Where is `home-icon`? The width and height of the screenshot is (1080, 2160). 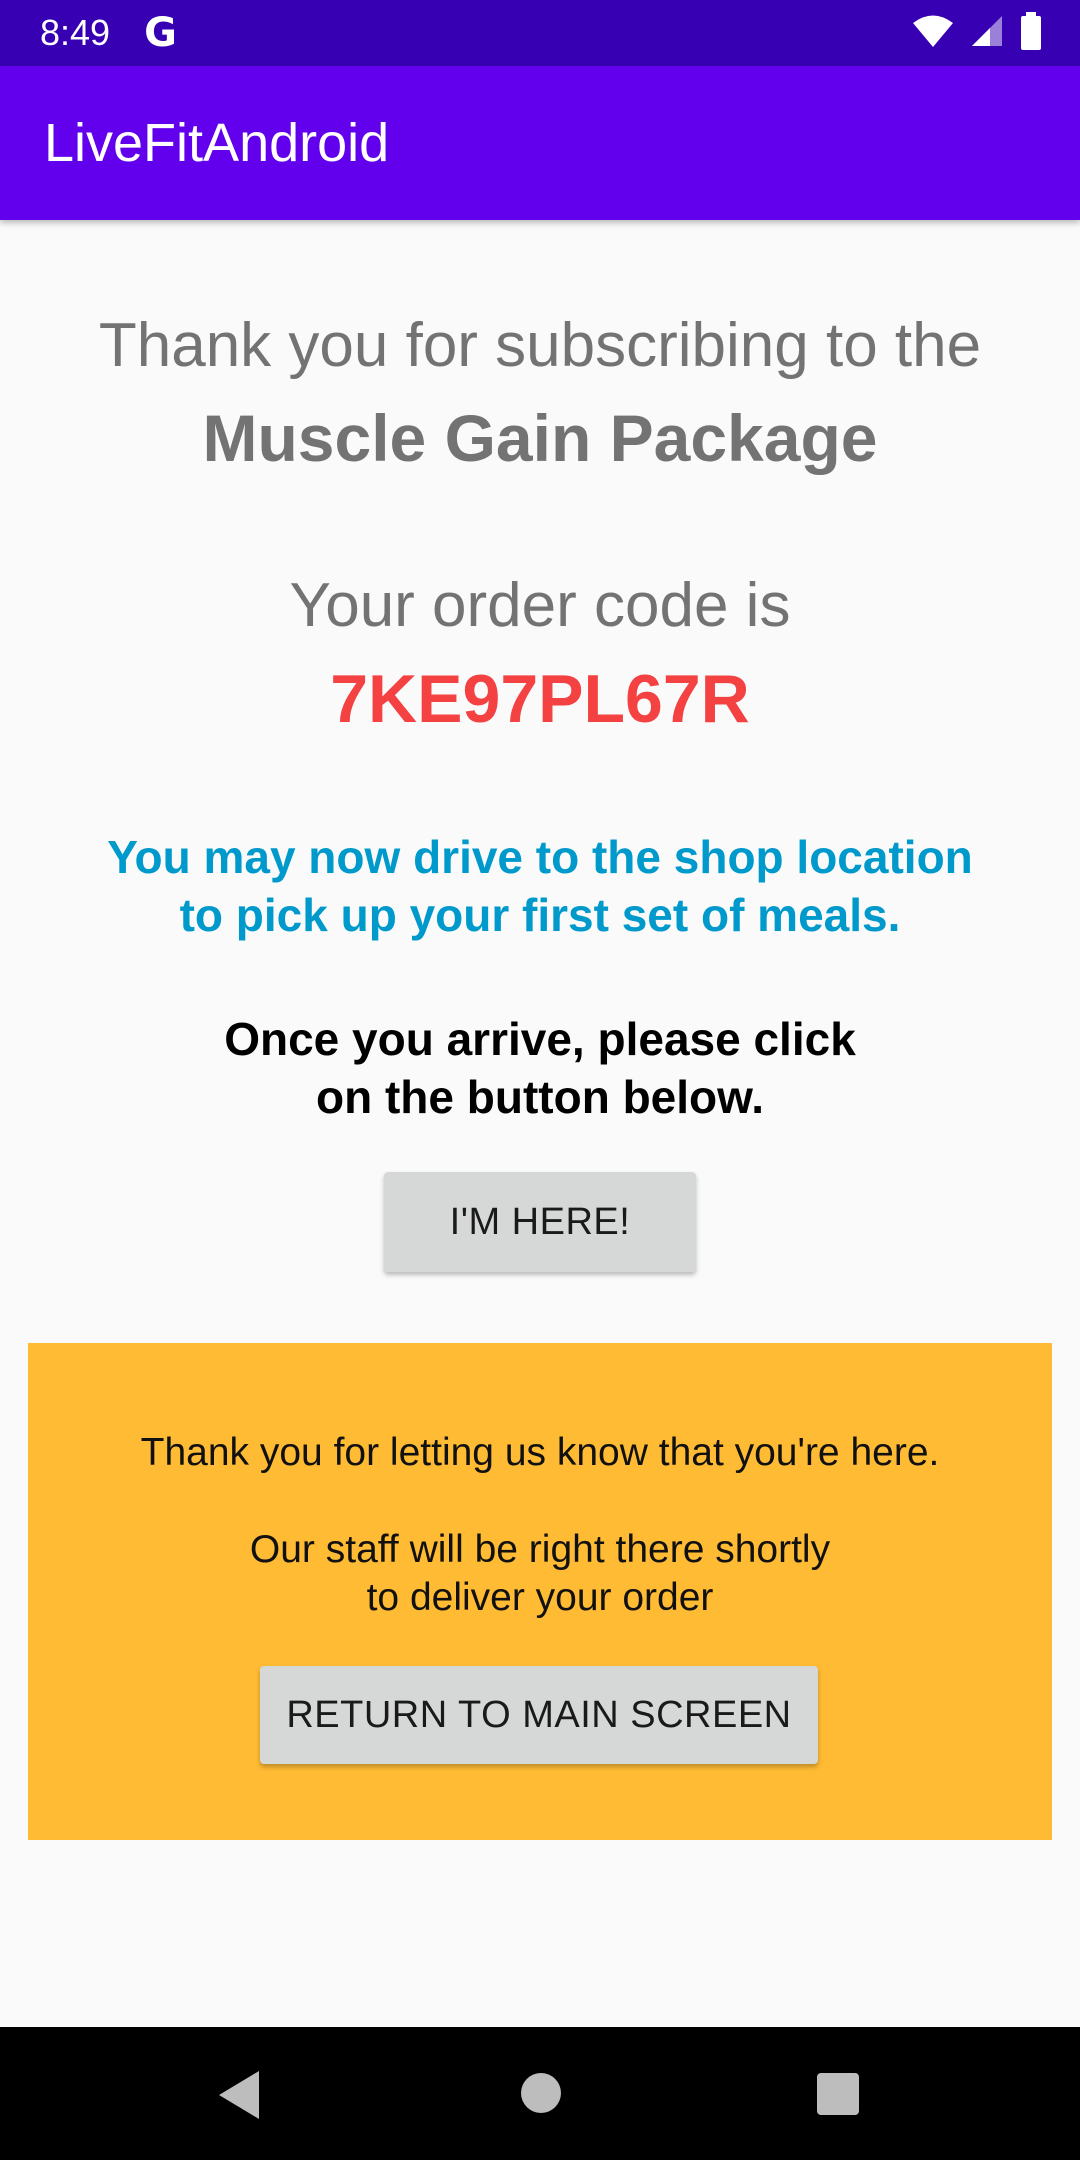
home-icon is located at coordinates (541, 2093).